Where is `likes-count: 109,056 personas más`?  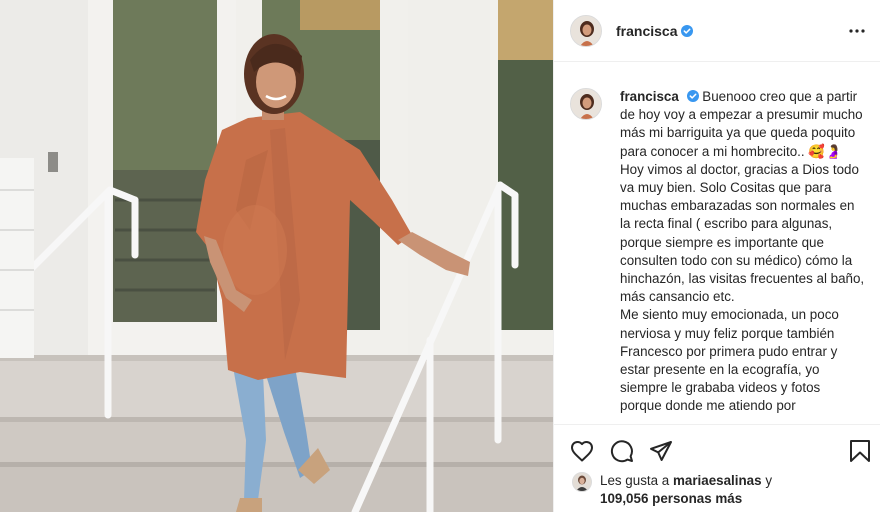 likes-count: 109,056 personas más is located at coordinates (671, 498).